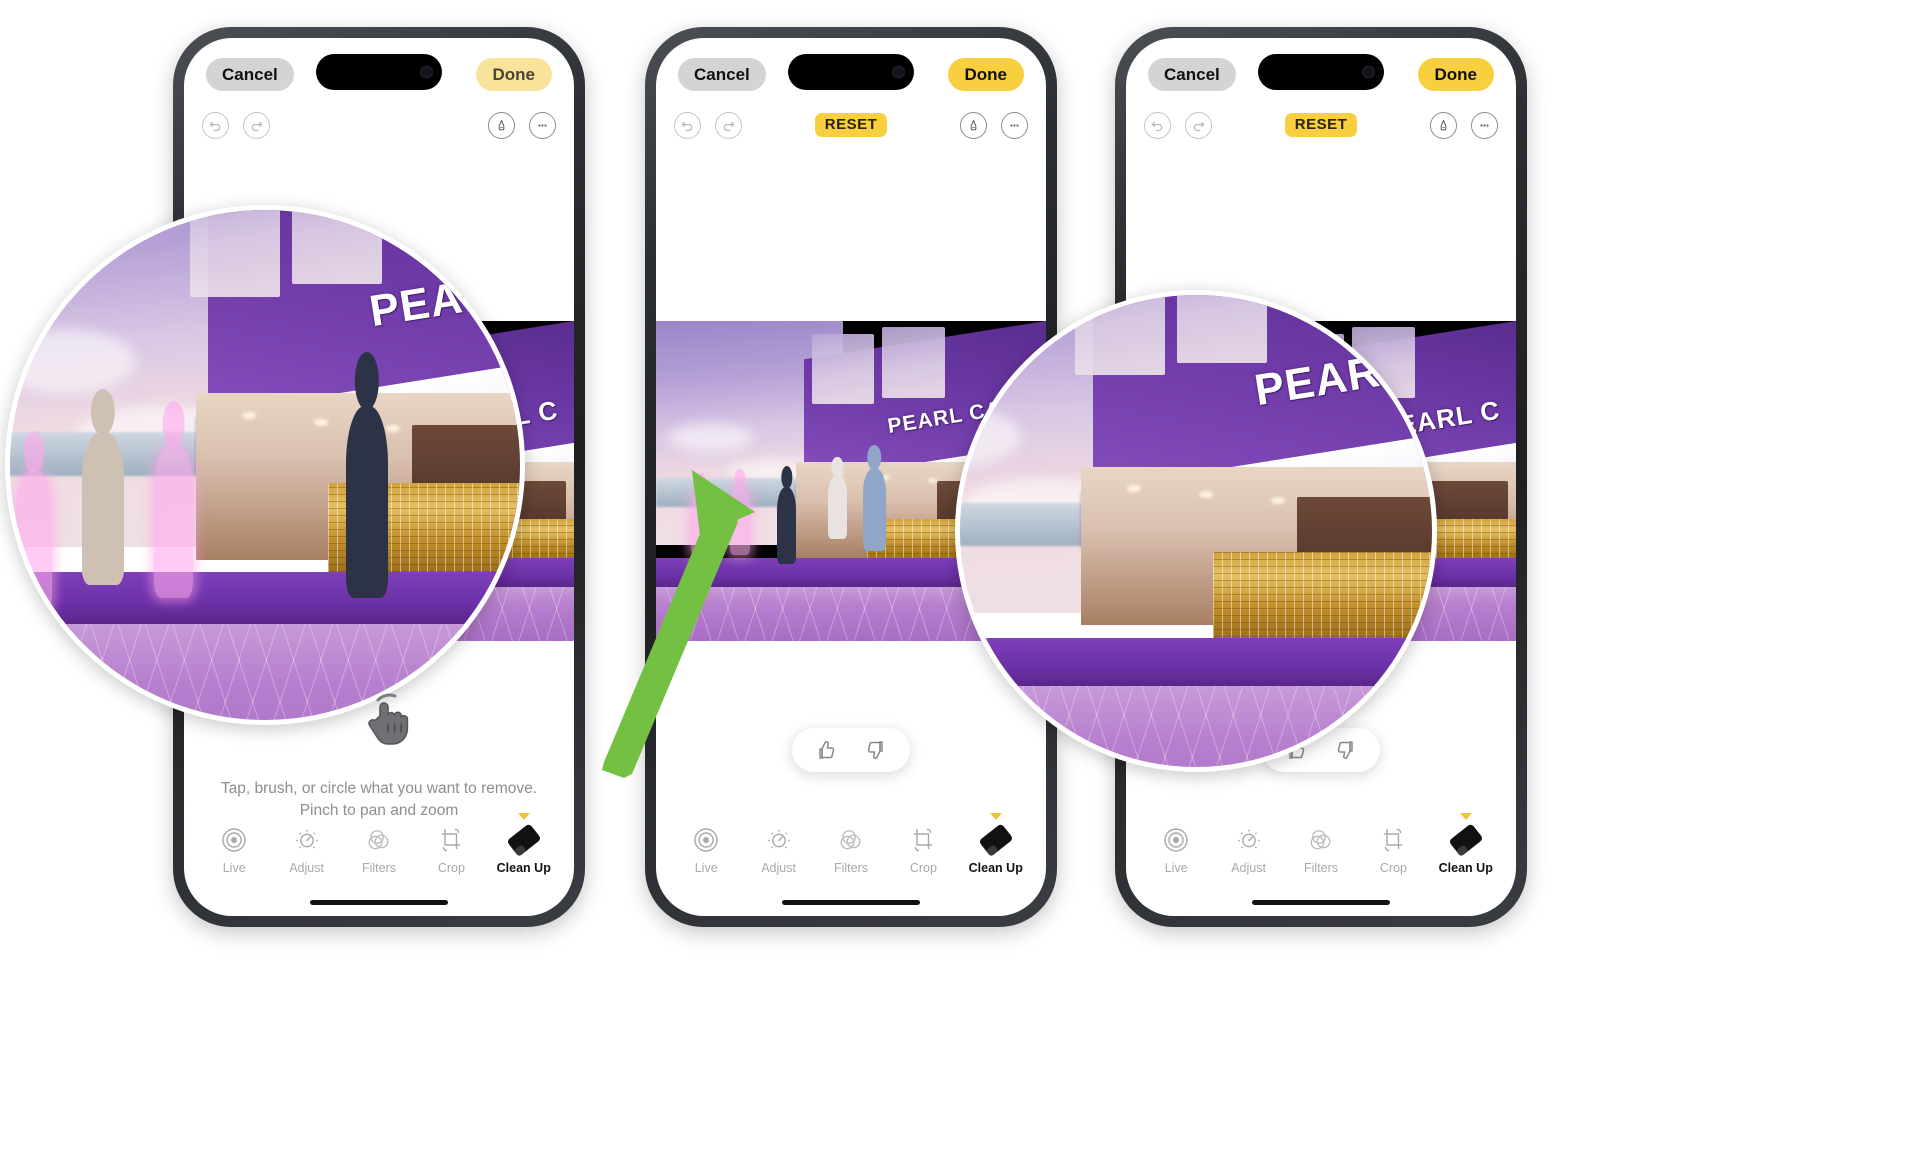 Image resolution: width=1920 pixels, height=1169 pixels. Describe the element at coordinates (1196, 665) in the screenshot. I see `purple-counter-base` at that location.